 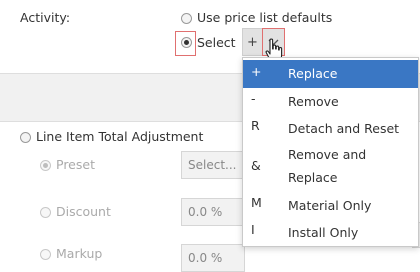 I want to click on markup-label: Markup, so click(x=79, y=253).